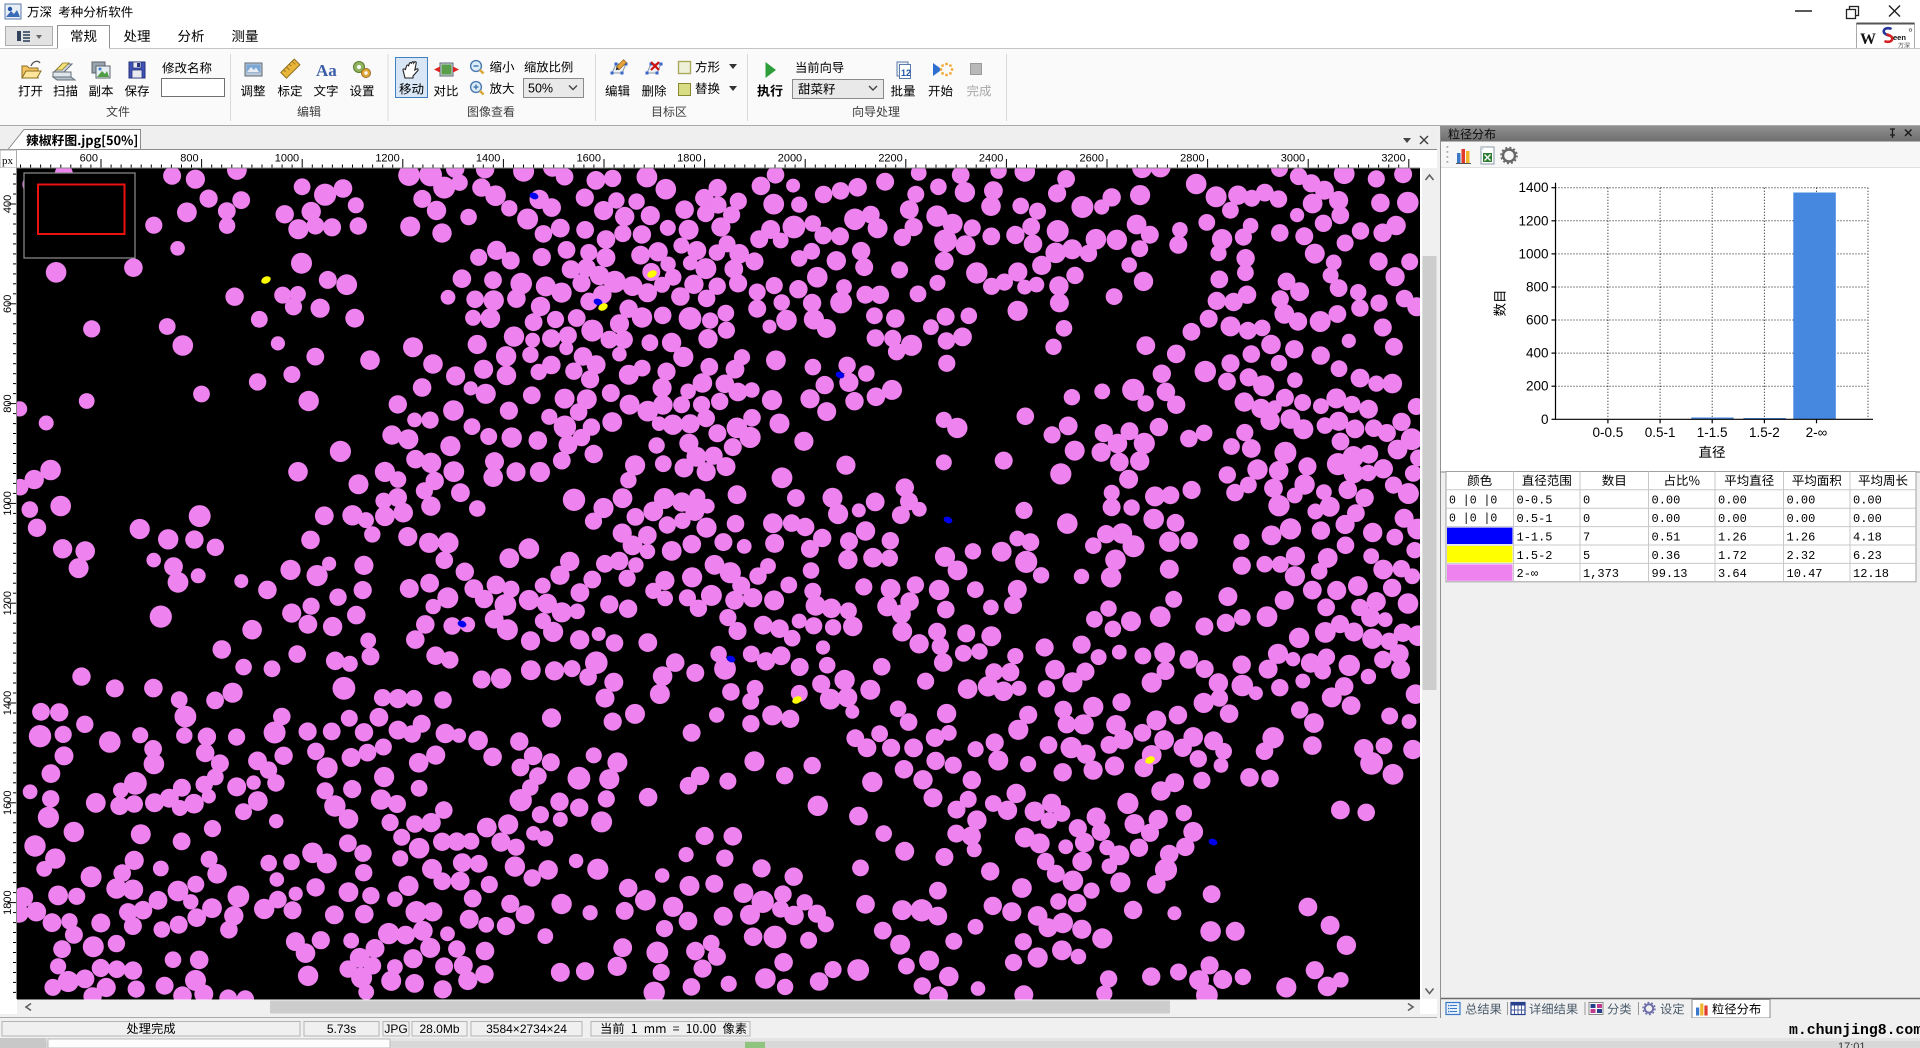 This screenshot has height=1048, width=1920. What do you see at coordinates (1805, 574) in the screenshot?
I see `svg-text: 10.47` at bounding box center [1805, 574].